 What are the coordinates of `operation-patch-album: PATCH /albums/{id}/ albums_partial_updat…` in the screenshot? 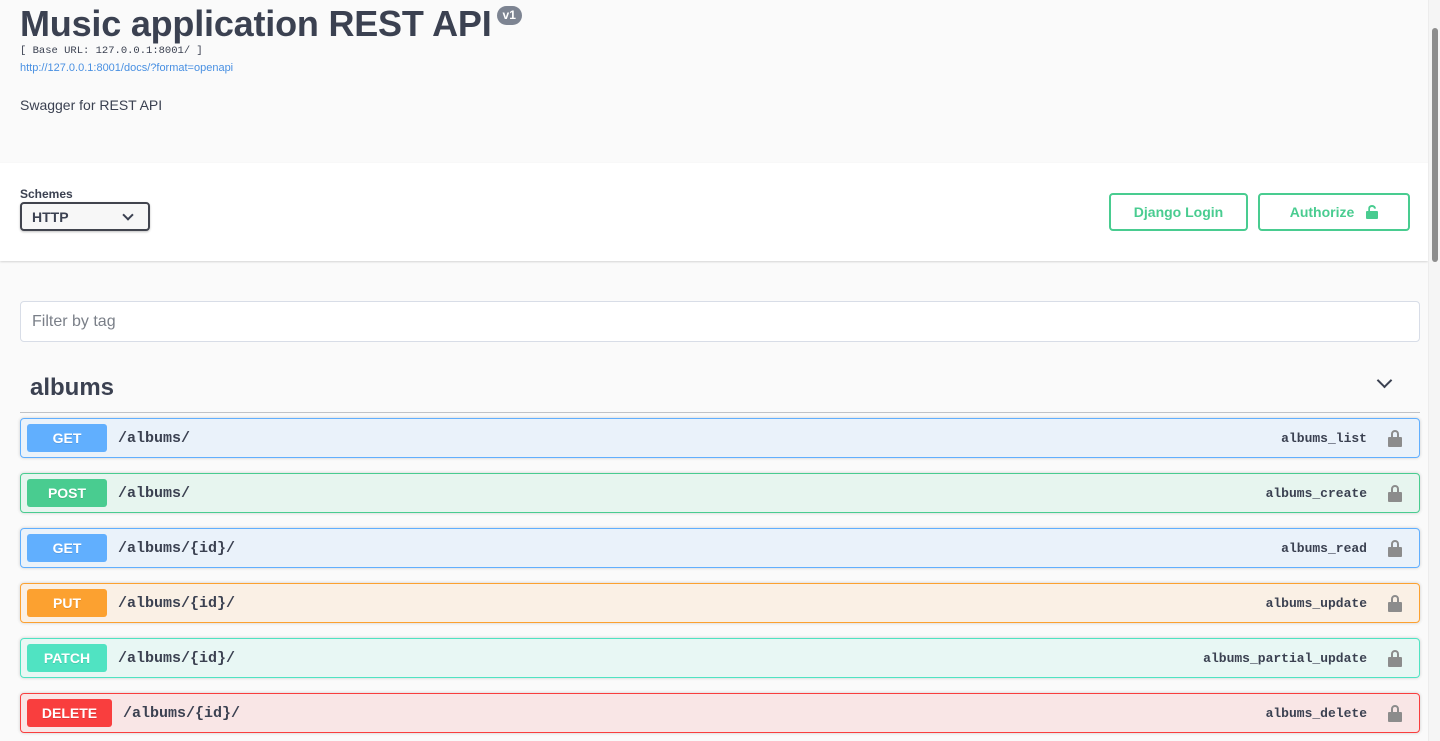 It's located at (720, 658).